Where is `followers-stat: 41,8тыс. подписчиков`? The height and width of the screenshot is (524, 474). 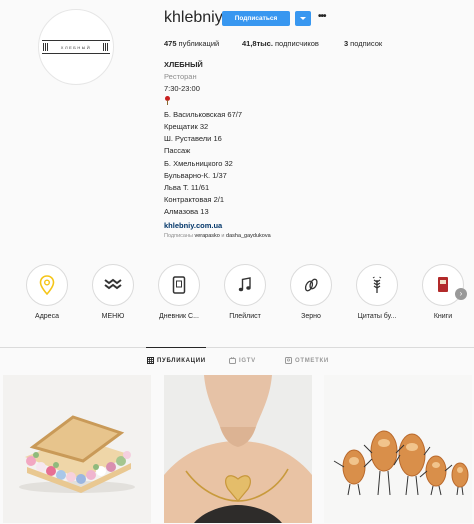 followers-stat: 41,8тыс. подписчиков is located at coordinates (293, 43).